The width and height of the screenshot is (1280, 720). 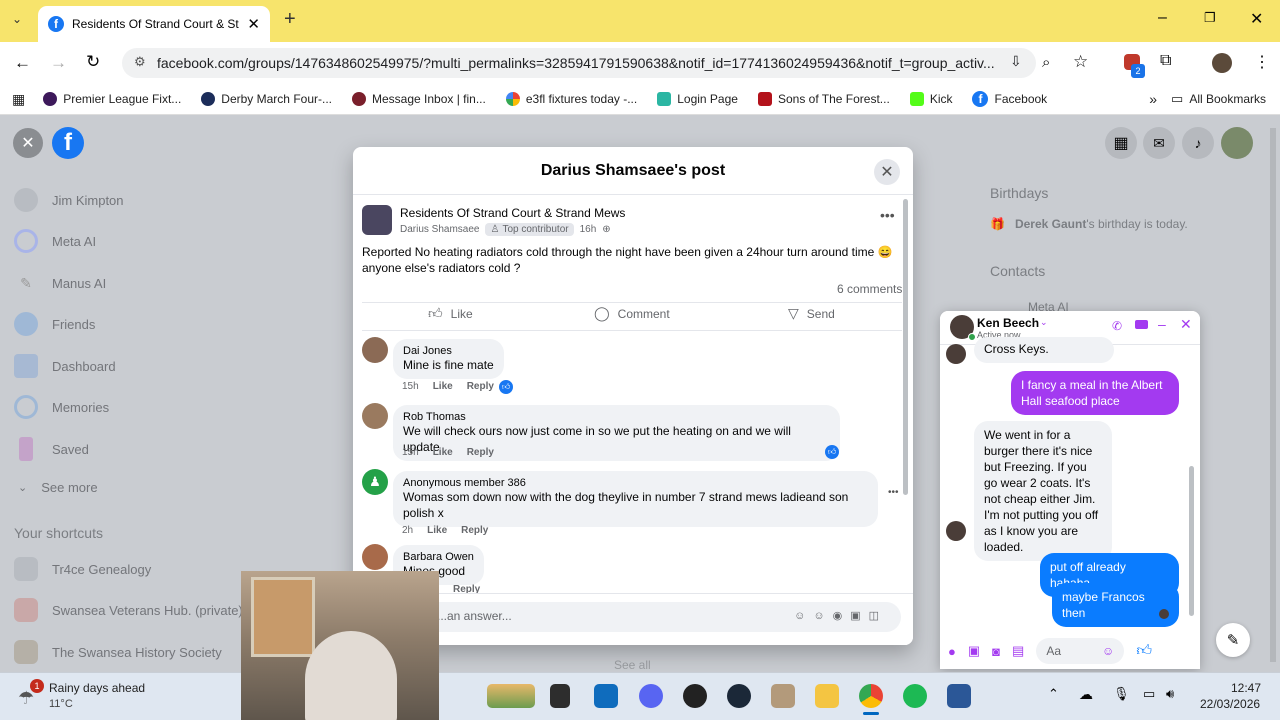 What do you see at coordinates (588, 229) in the screenshot?
I see `post-time: 16h` at bounding box center [588, 229].